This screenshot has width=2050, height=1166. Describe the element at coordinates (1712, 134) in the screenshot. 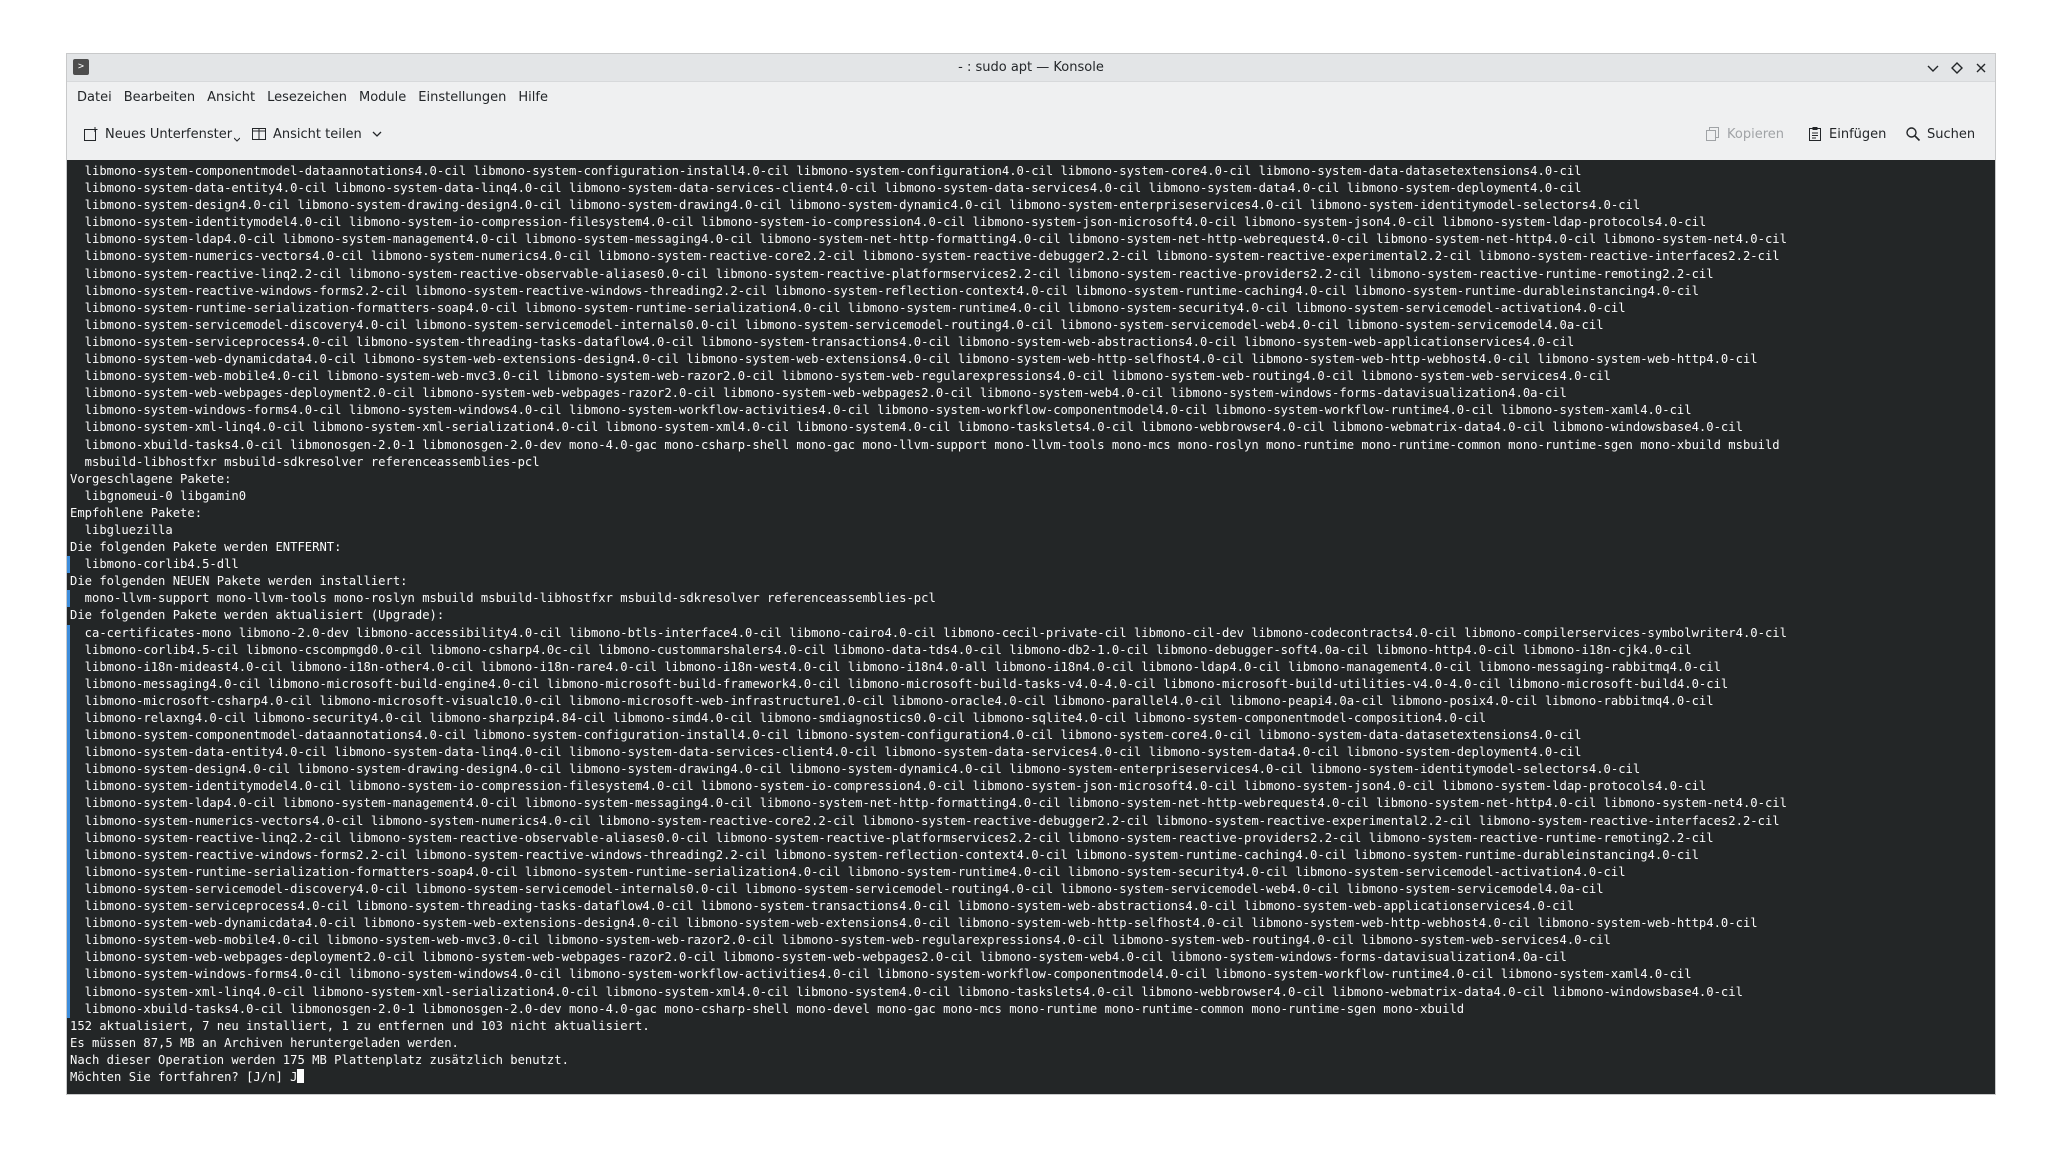

I see `copy-icon` at that location.